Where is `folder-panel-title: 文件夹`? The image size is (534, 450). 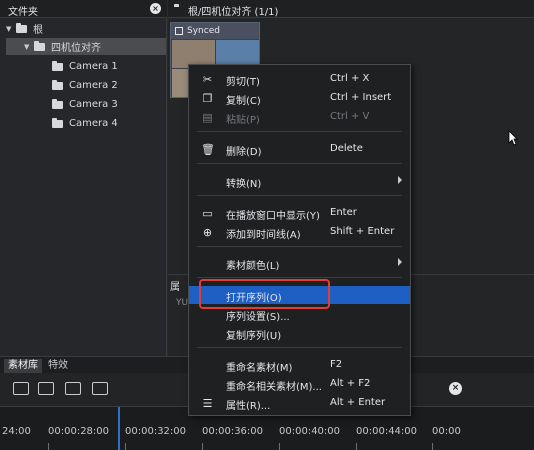
folder-panel-title: 文件夹 is located at coordinates (23, 12).